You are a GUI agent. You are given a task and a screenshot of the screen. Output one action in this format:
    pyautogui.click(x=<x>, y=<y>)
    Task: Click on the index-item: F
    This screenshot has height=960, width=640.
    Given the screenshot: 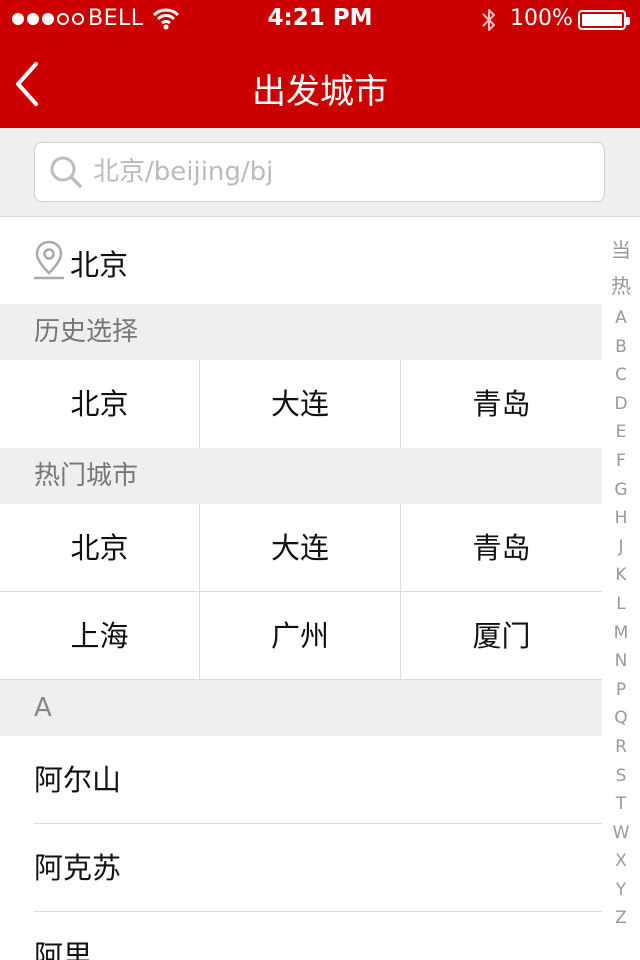 What is the action you would take?
    pyautogui.click(x=621, y=461)
    